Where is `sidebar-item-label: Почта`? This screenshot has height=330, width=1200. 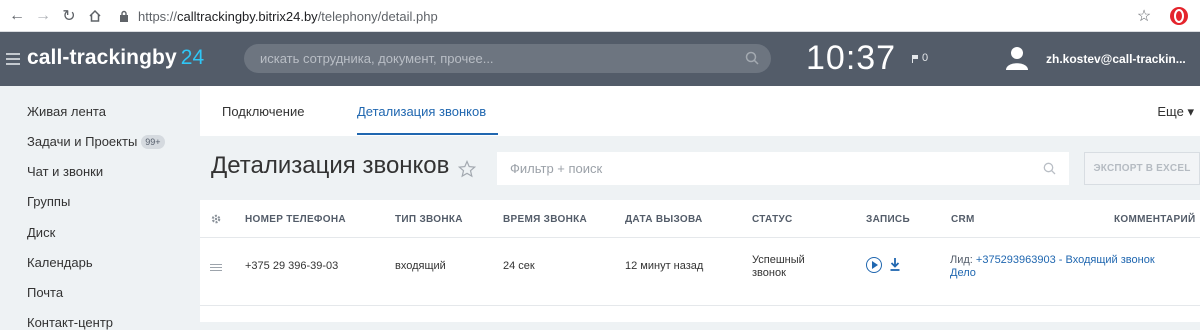
sidebar-item-label: Почта is located at coordinates (45, 292).